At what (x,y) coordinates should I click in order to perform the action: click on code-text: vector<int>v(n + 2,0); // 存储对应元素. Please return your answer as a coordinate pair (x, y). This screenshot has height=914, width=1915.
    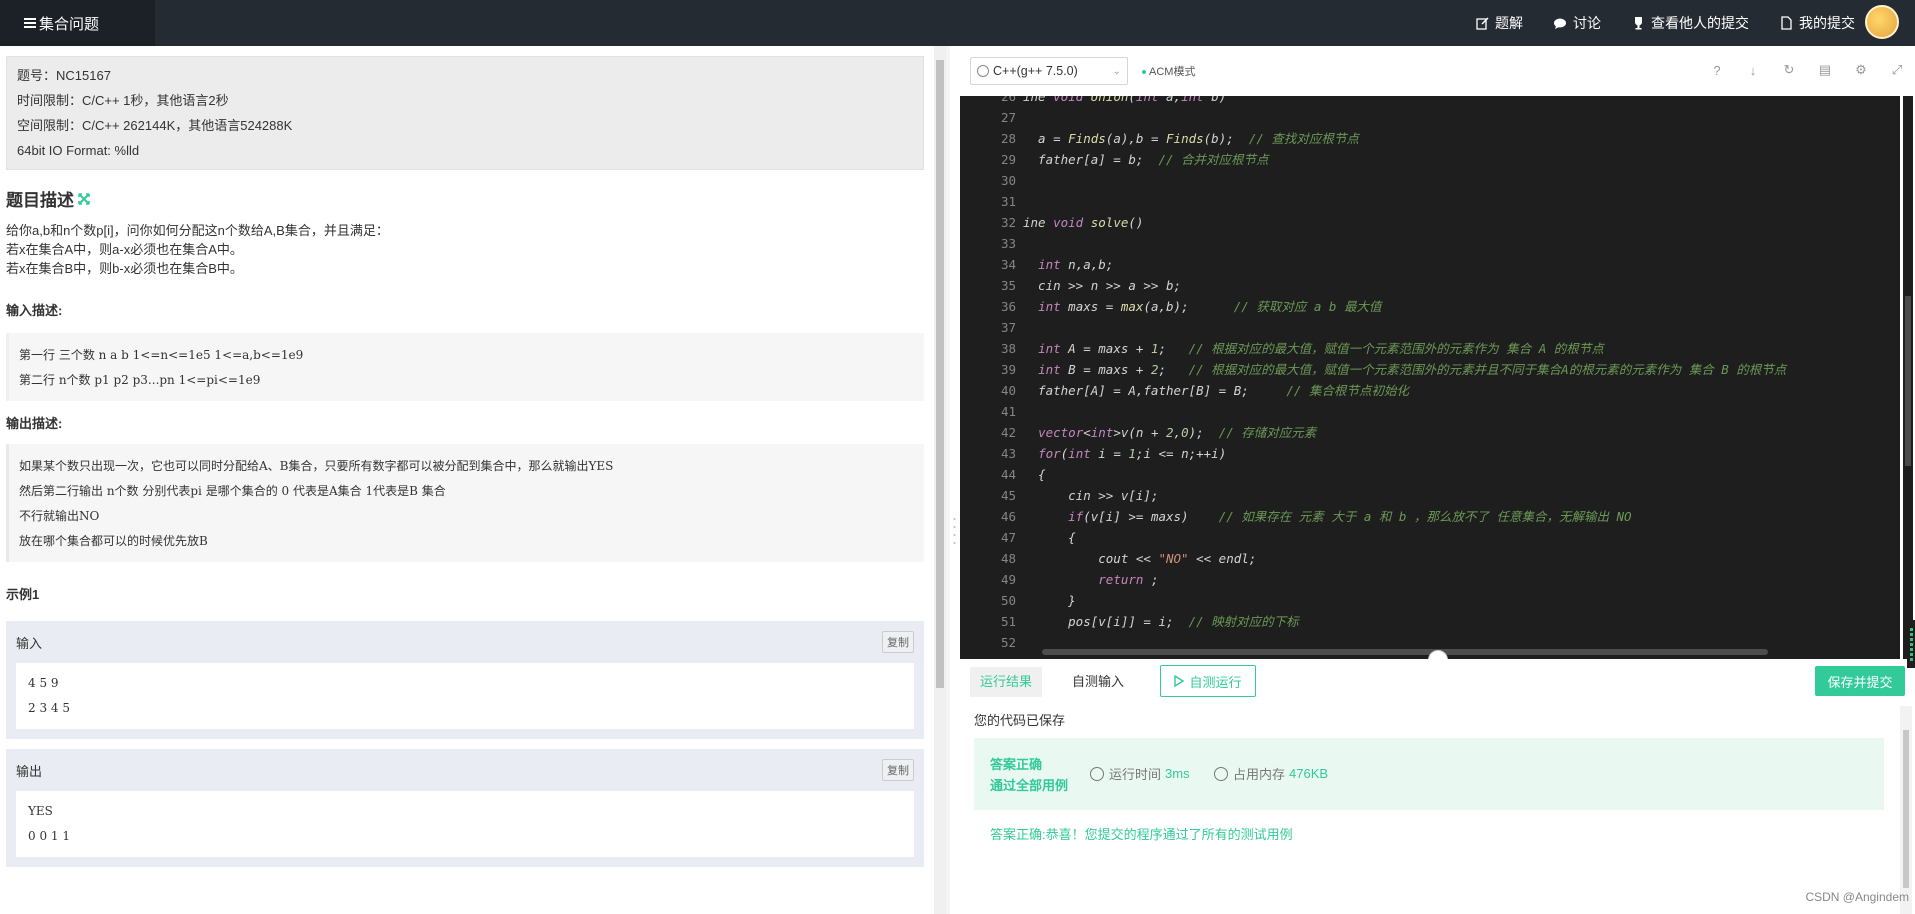
    Looking at the image, I should click on (1177, 432).